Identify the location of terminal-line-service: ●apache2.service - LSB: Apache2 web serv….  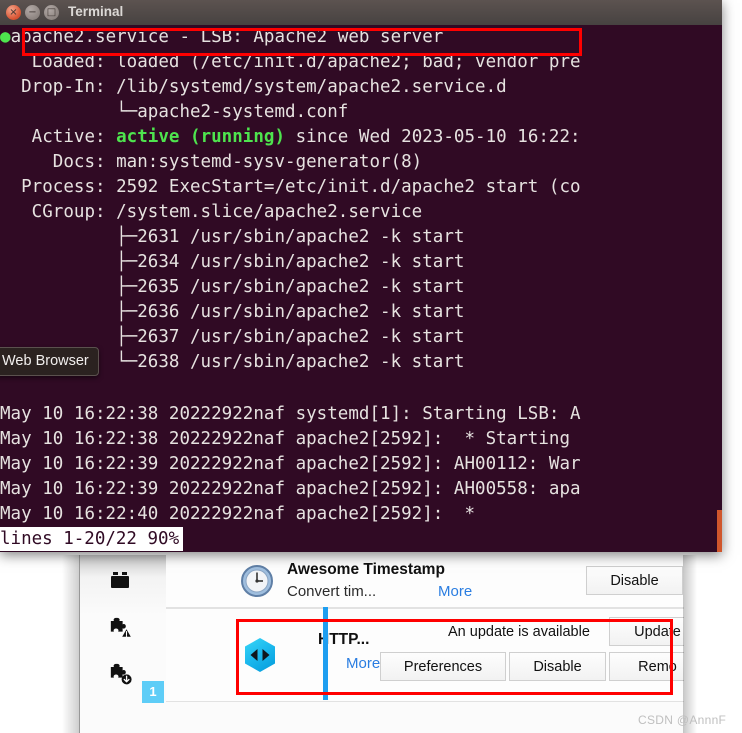
(221, 37).